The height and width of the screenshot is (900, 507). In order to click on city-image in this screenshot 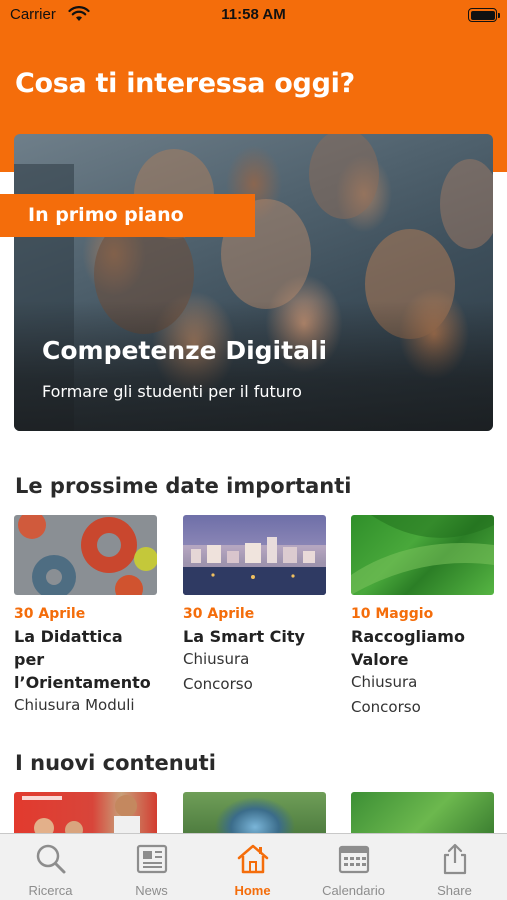, I will do `click(254, 566)`.